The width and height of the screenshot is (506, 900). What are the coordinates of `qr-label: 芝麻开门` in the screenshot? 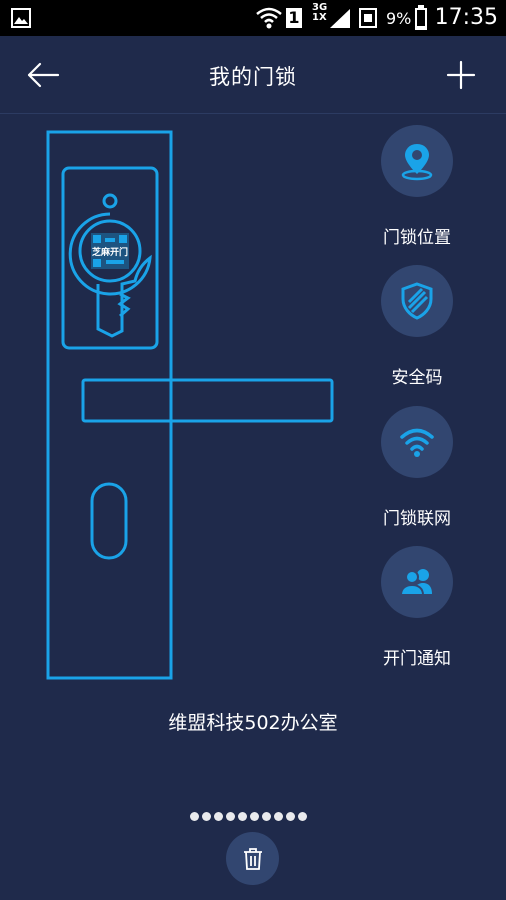 It's located at (110, 252).